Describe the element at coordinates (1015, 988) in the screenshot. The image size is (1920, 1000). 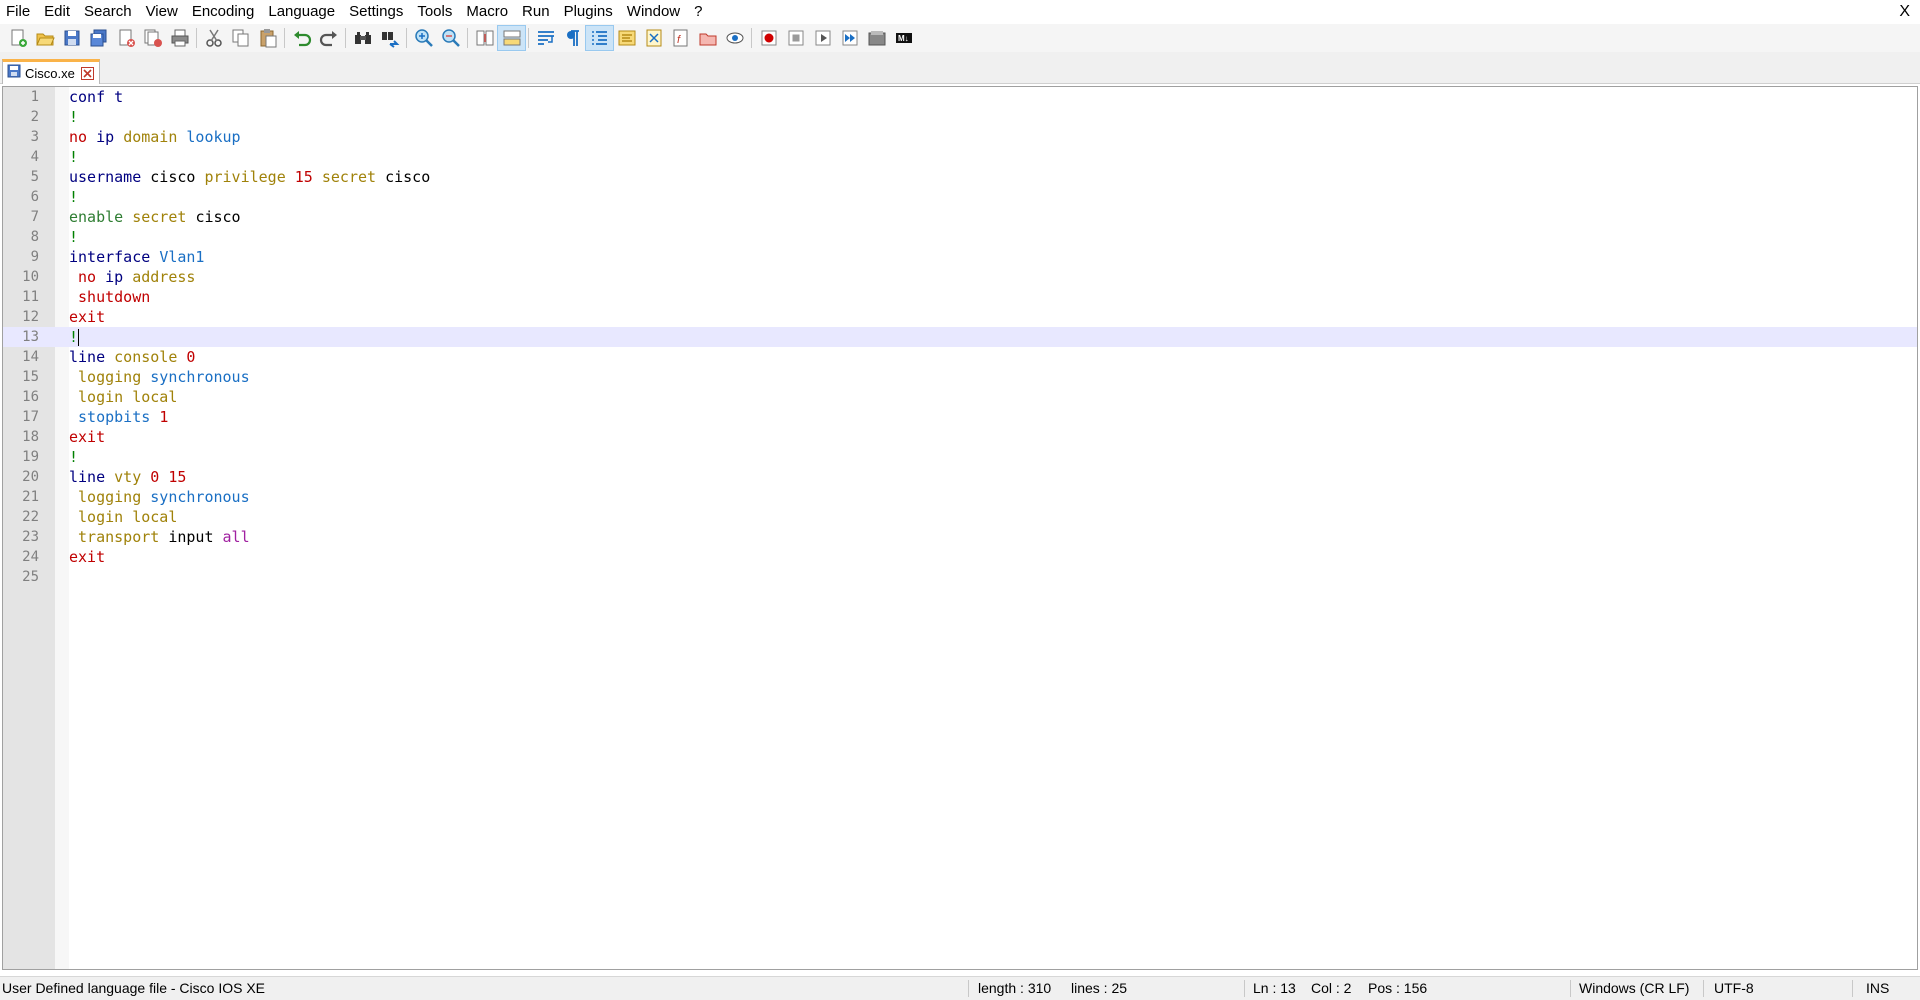
I see `status-length: length : 310` at that location.